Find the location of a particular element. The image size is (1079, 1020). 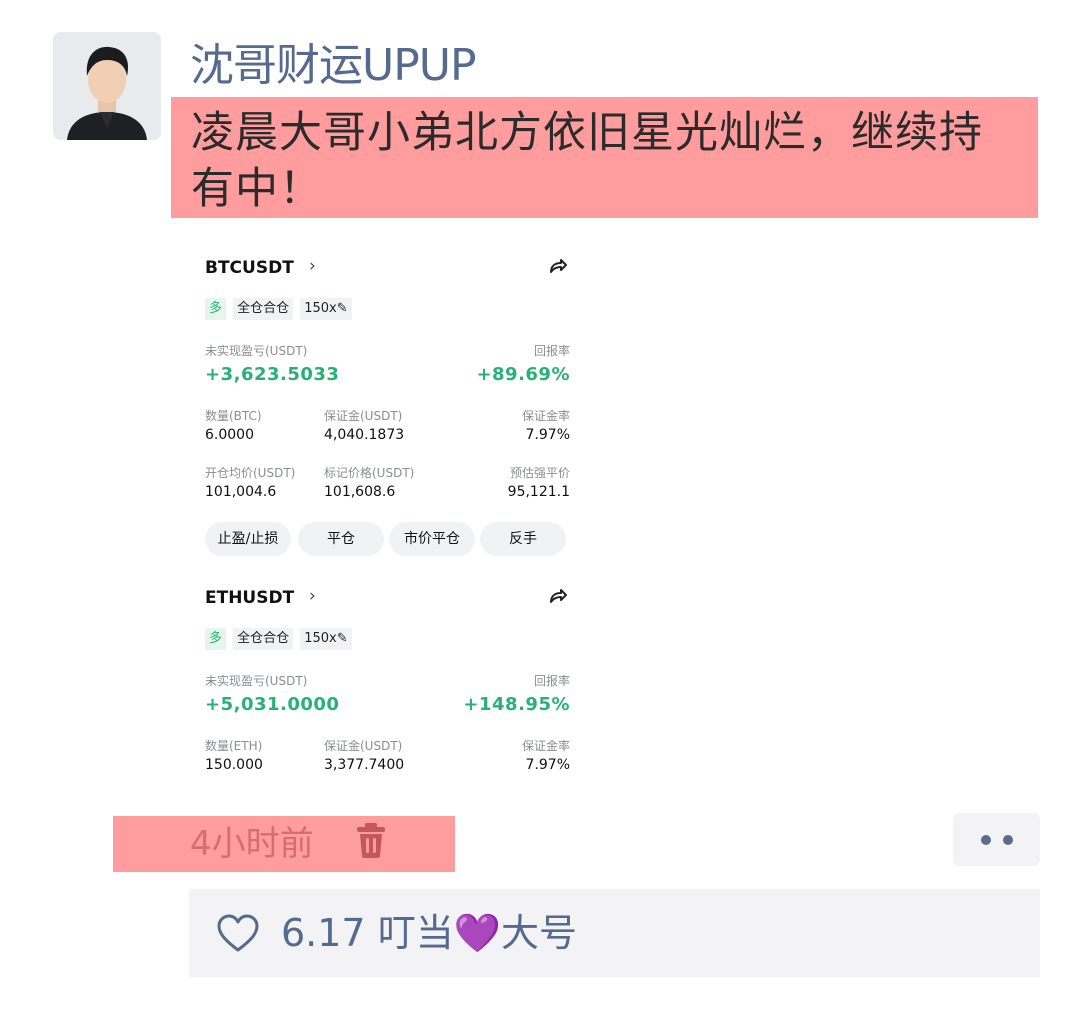

quantity-value: 6.0000 is located at coordinates (229, 435).